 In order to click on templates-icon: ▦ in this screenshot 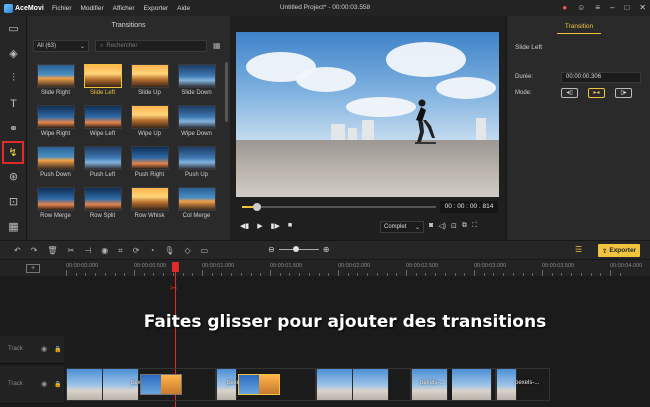, I will do `click(13, 226)`.